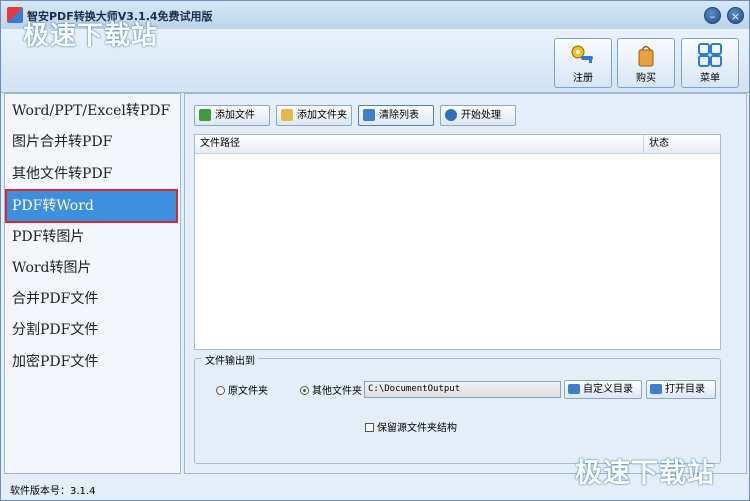  I want to click on keep-structure-checkbox: 保留源文件夹结构, so click(411, 428).